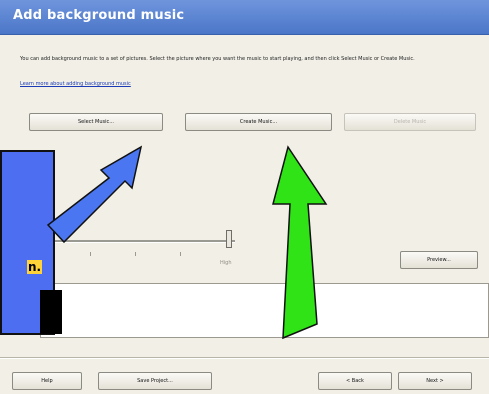  What do you see at coordinates (300, 242) in the screenshot?
I see `green-arrow-icon` at bounding box center [300, 242].